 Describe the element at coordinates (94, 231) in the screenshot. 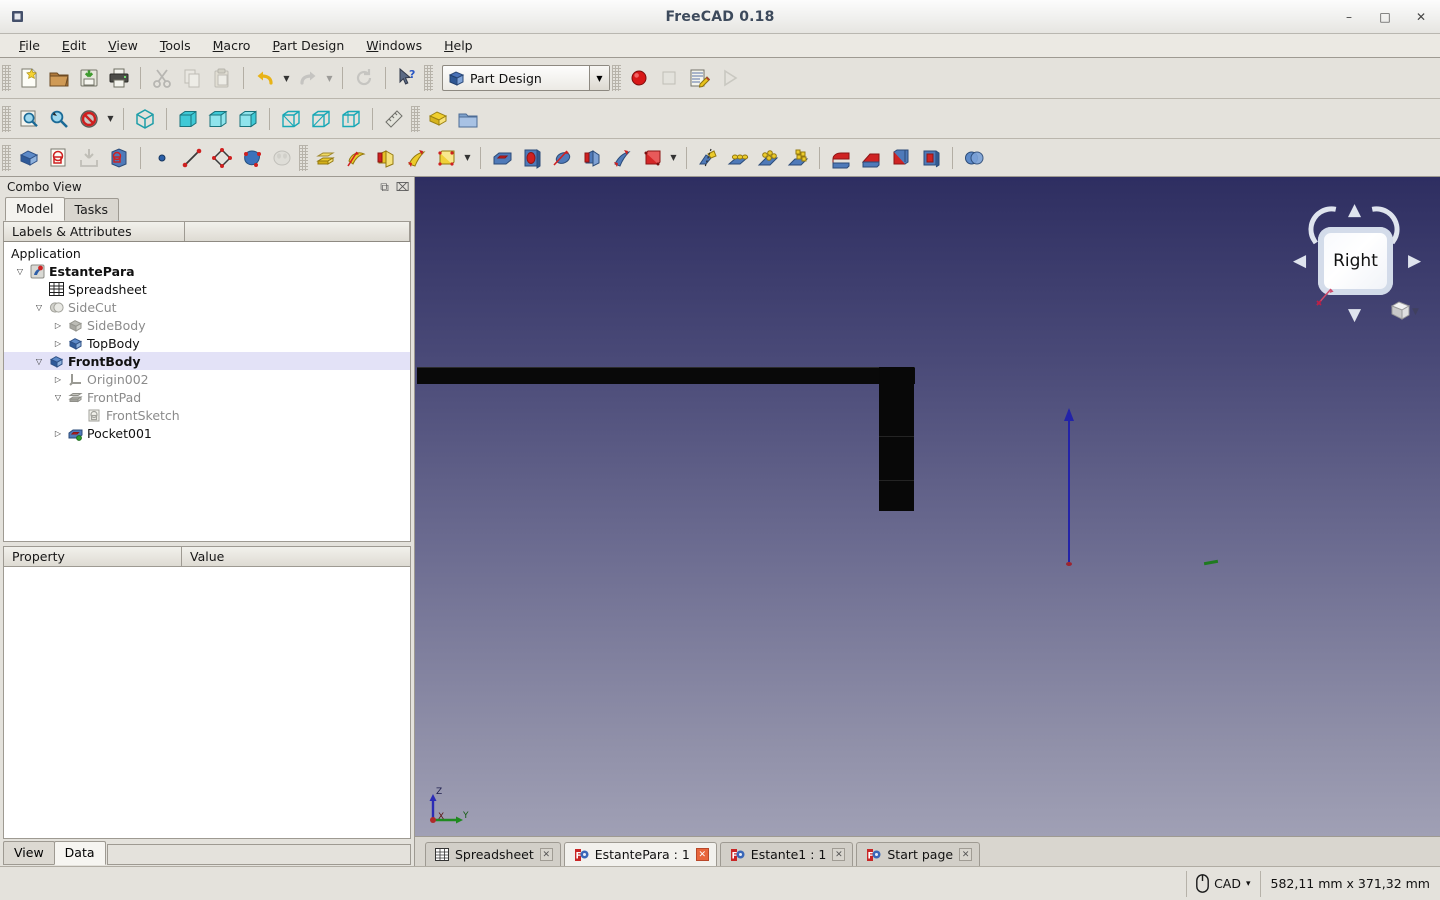

I see `tree-column-labels-attributes: Labels & Attributes` at that location.